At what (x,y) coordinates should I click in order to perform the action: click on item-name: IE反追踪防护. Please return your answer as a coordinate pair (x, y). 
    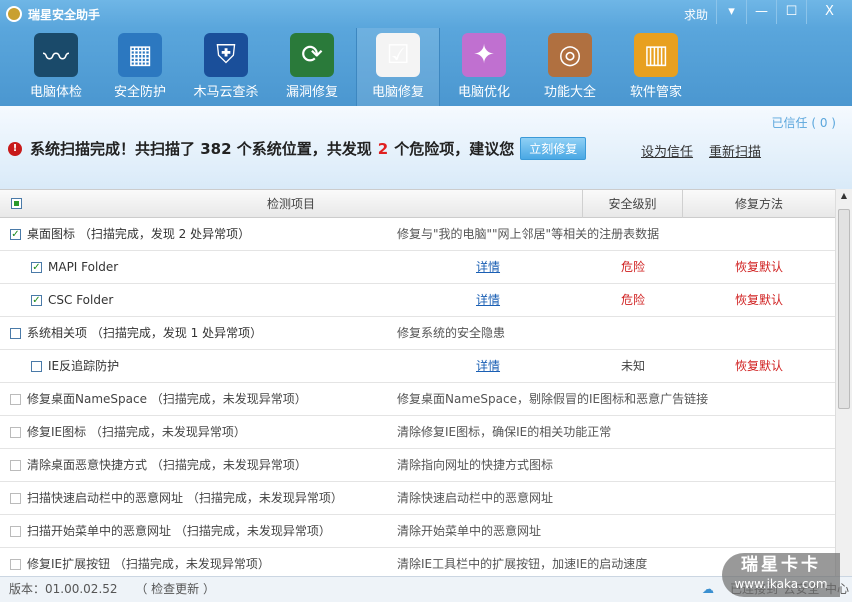
    Looking at the image, I should click on (75, 366).